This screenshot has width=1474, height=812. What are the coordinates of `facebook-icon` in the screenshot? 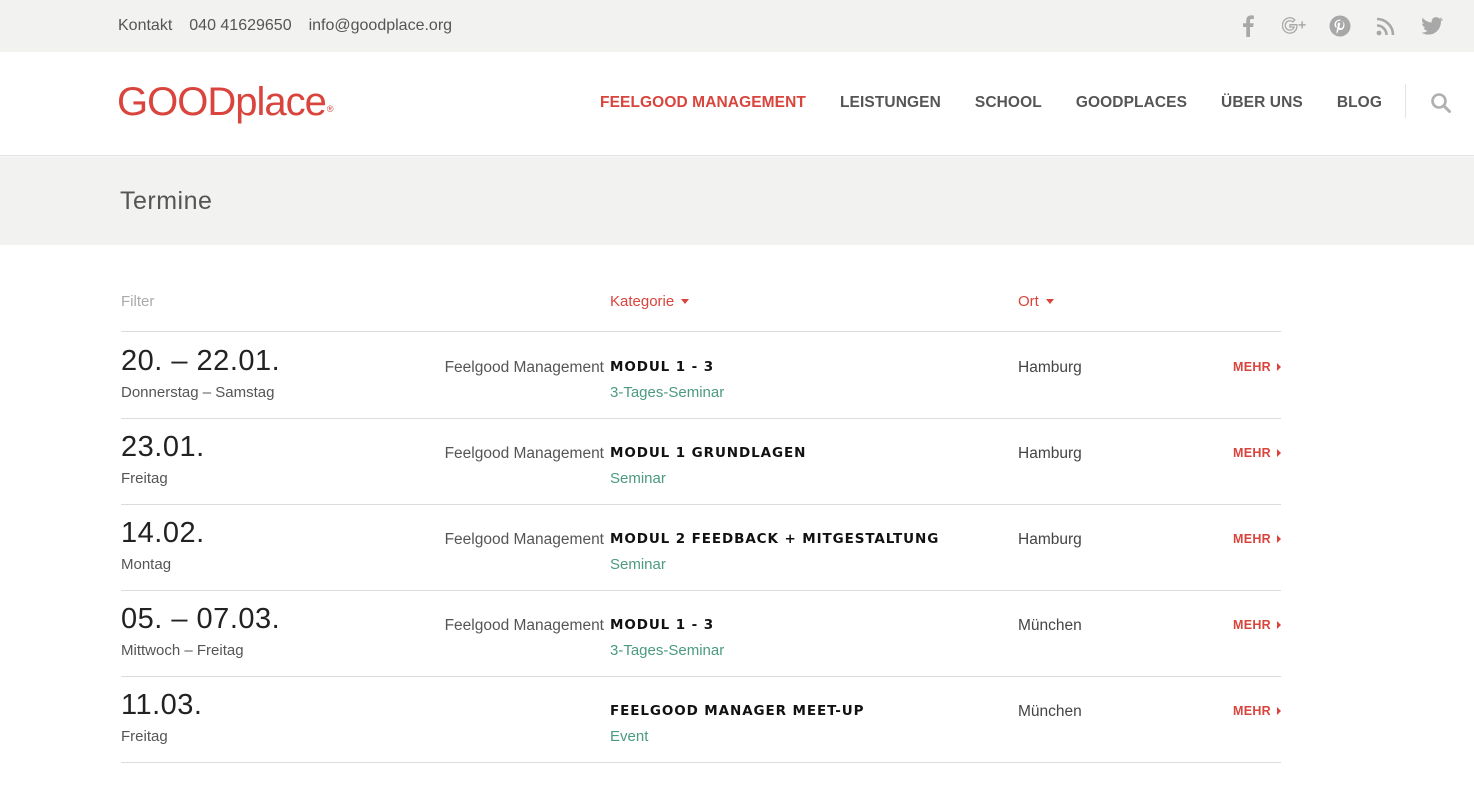 It's located at (1248, 26).